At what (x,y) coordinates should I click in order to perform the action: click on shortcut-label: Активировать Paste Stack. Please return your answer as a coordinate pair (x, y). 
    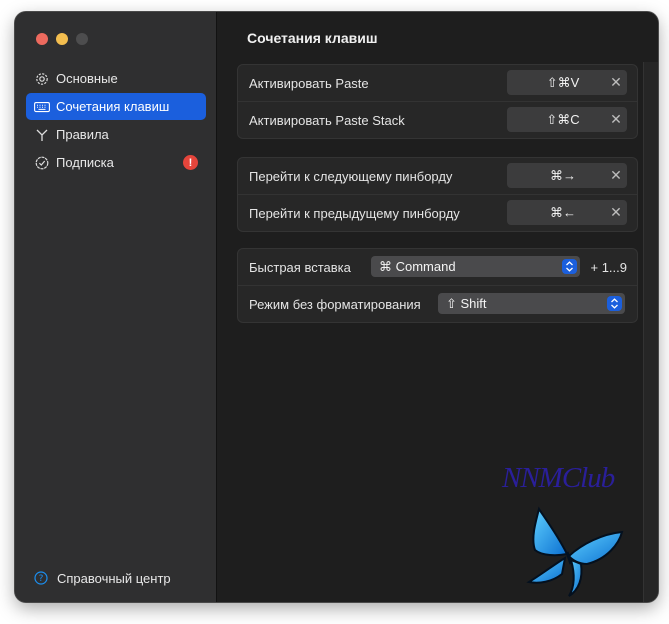
    Looking at the image, I should click on (327, 120).